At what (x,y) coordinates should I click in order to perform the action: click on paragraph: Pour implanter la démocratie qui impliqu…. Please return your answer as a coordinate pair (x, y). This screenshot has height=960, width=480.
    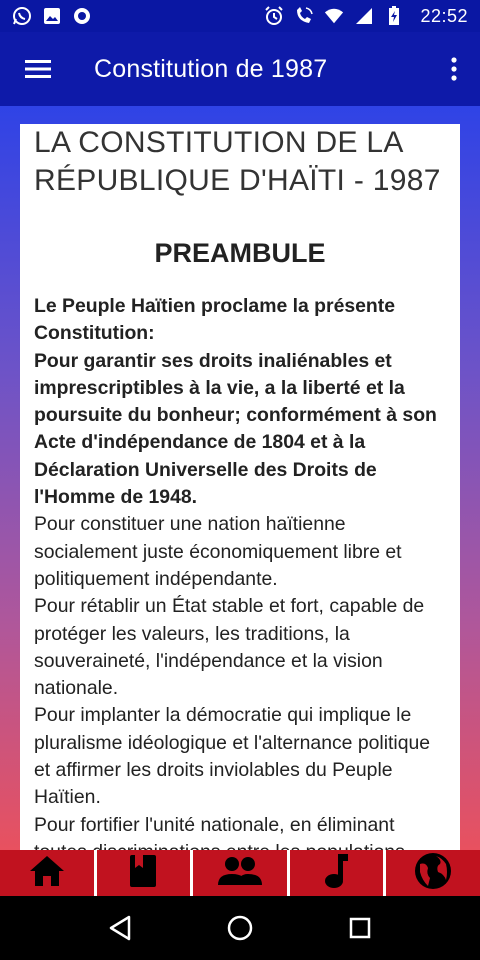
    Looking at the image, I should click on (232, 756).